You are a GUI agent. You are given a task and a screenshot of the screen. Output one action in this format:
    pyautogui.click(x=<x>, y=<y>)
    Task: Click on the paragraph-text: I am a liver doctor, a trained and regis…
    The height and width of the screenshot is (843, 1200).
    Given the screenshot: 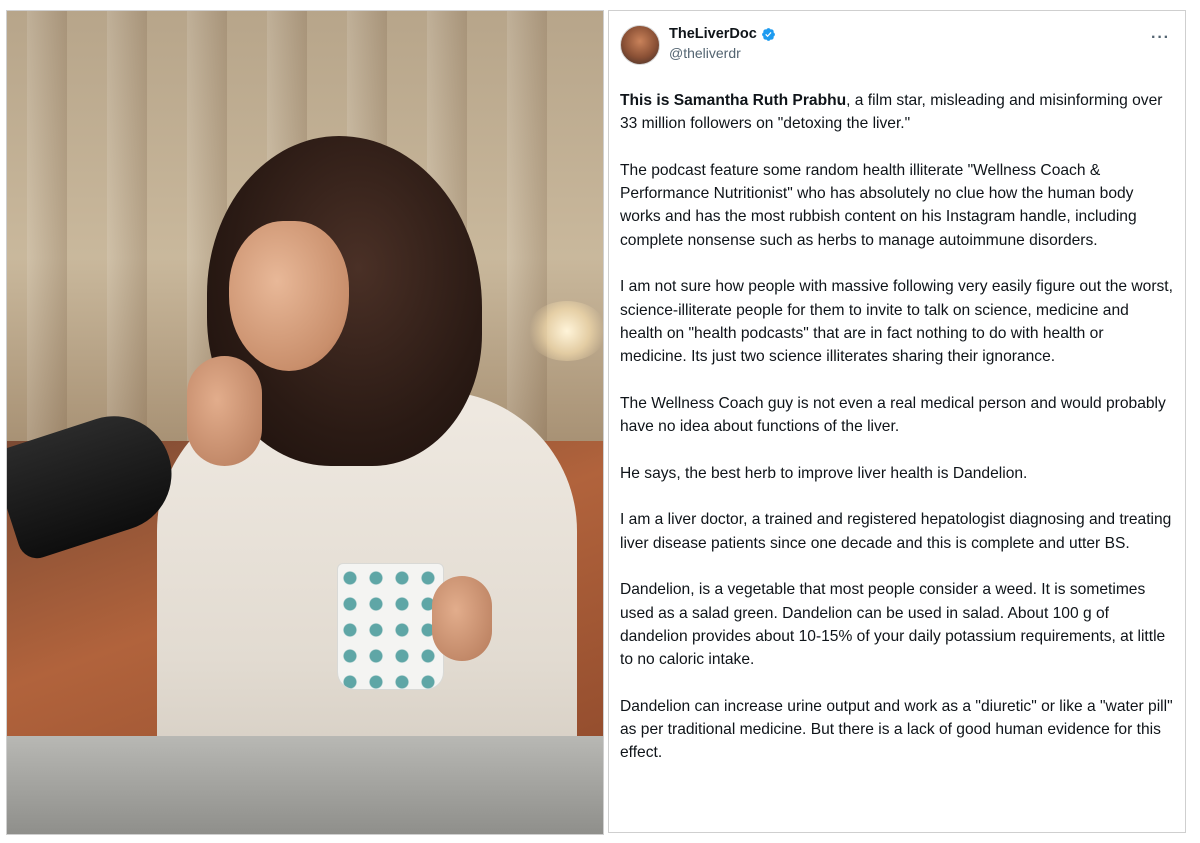 What is the action you would take?
    pyautogui.click(x=896, y=531)
    